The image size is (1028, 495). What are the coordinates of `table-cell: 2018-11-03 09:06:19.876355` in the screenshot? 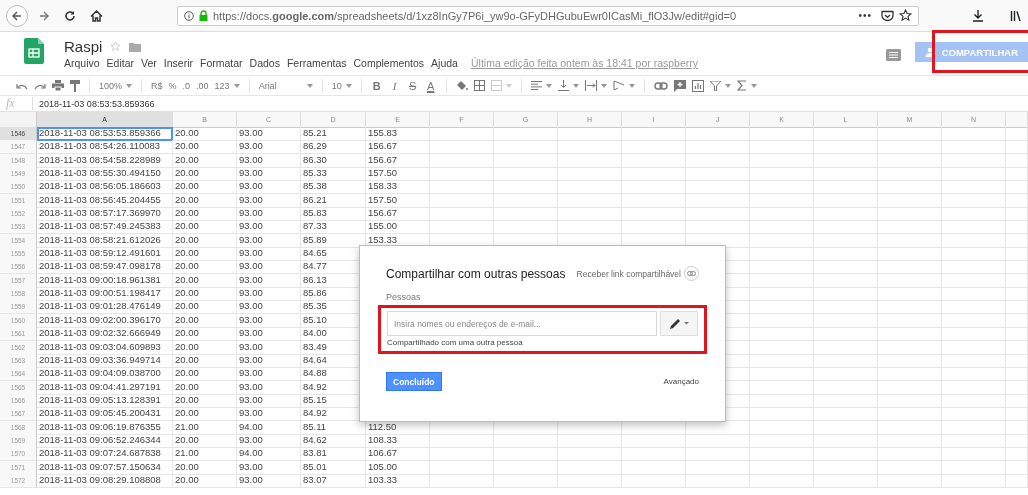 It's located at (105, 427).